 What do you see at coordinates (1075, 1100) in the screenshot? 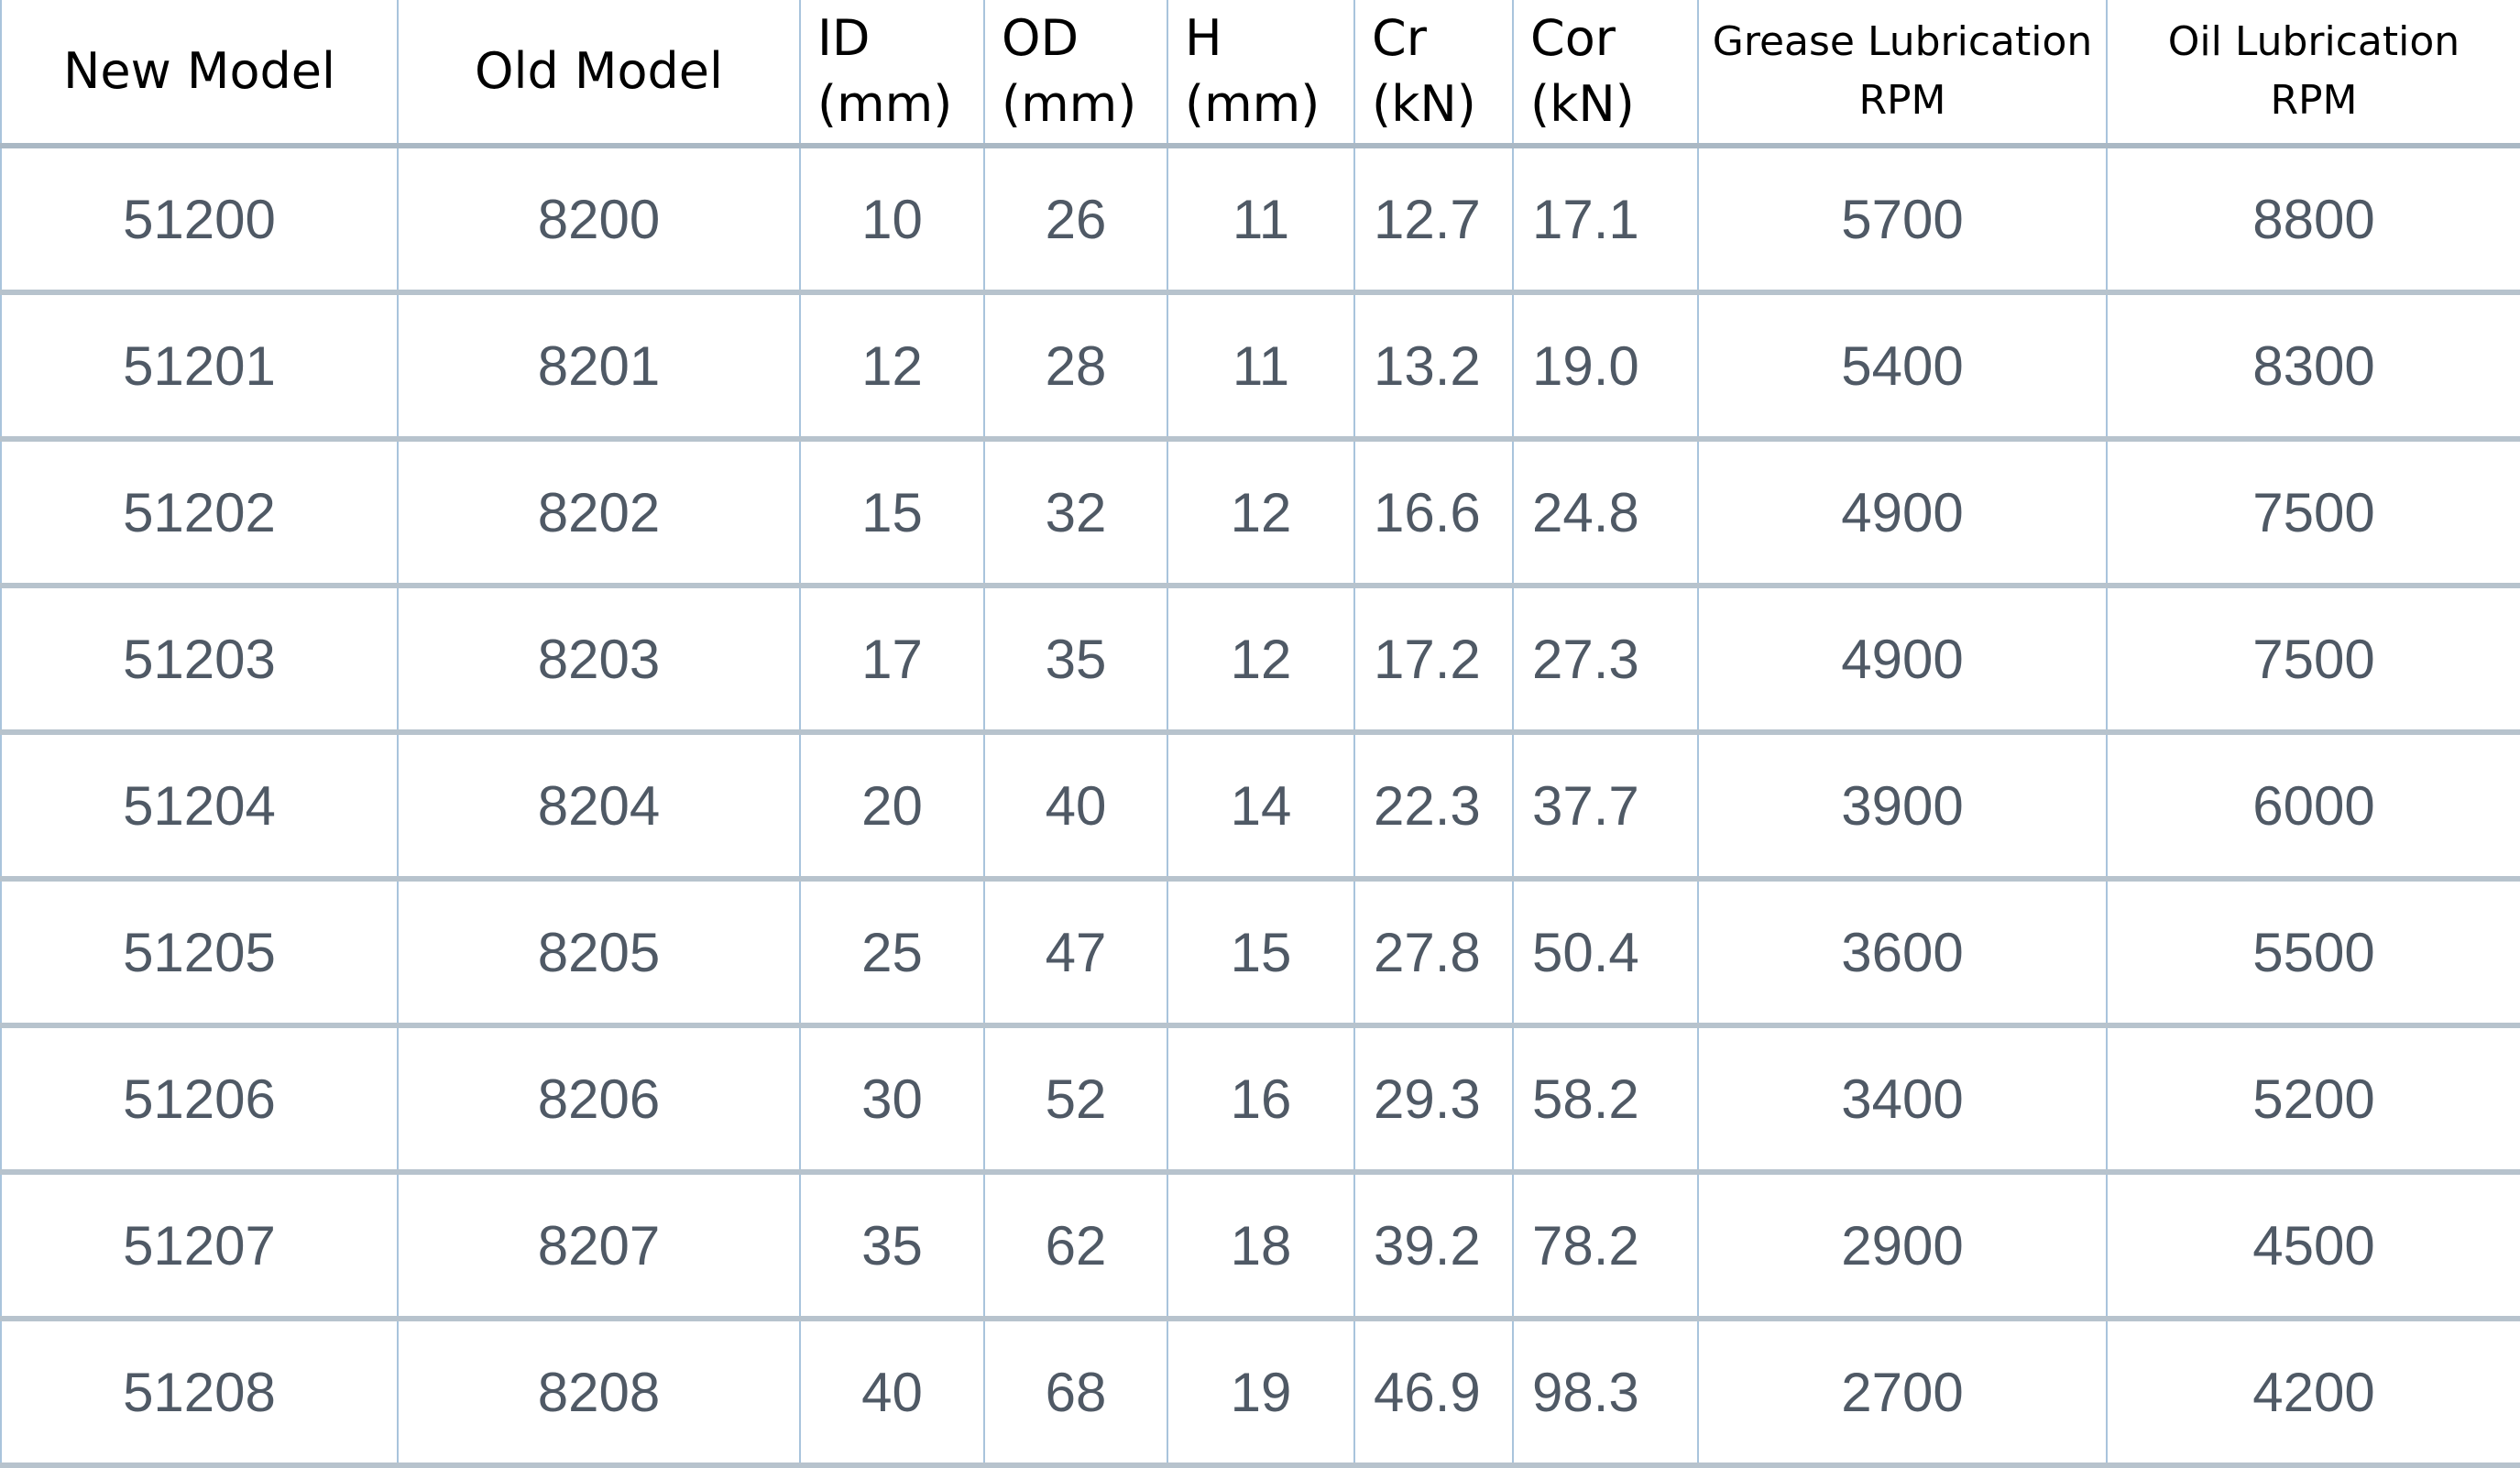
I see `cell-od: 52` at bounding box center [1075, 1100].